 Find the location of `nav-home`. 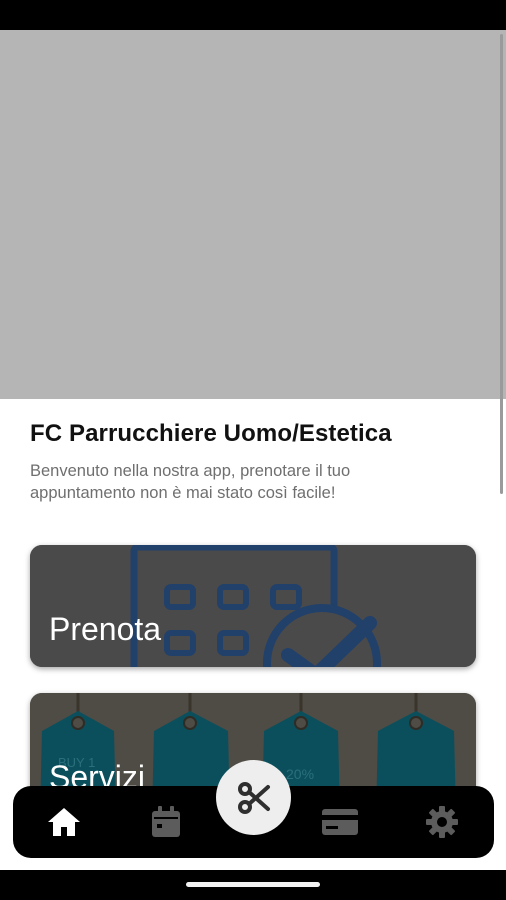

nav-home is located at coordinates (64, 822).